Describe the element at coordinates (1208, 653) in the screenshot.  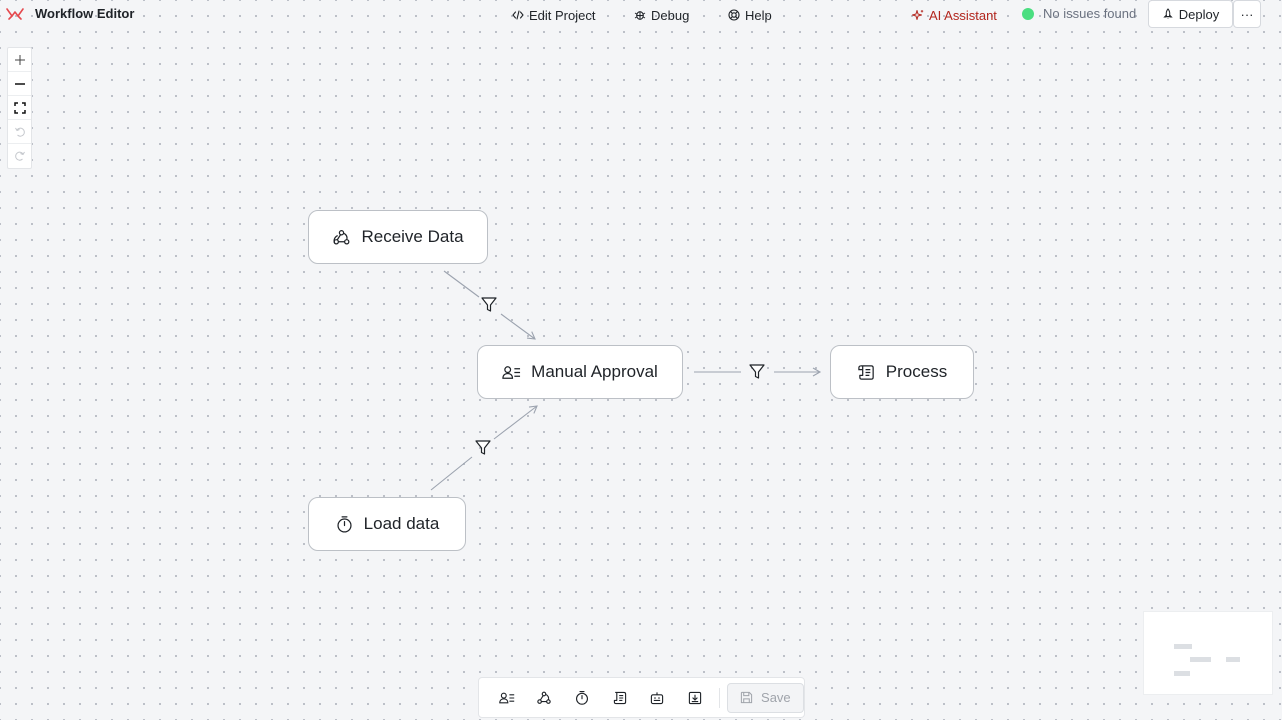
I see `minimap` at that location.